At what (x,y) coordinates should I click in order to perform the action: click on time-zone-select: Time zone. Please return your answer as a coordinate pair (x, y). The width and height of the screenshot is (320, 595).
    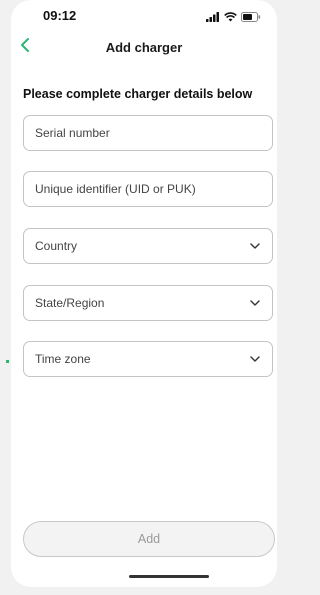
    Looking at the image, I should click on (148, 359).